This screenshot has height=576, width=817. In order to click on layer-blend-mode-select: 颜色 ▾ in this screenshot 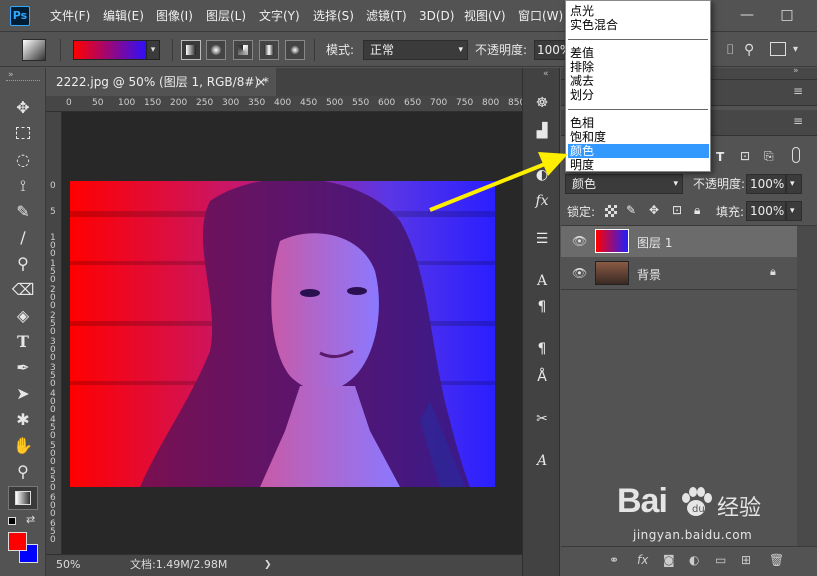, I will do `click(624, 184)`.